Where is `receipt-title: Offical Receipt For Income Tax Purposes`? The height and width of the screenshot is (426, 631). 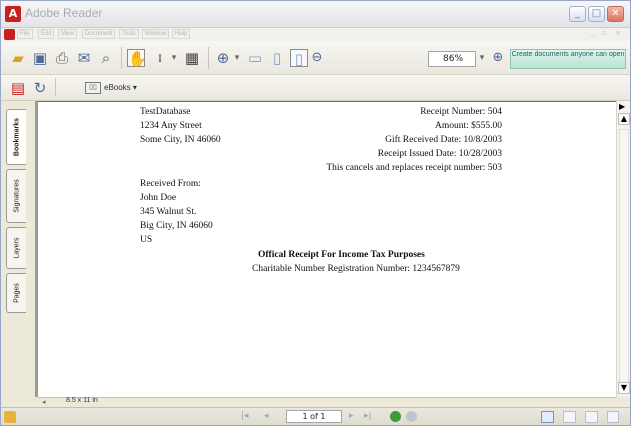
receipt-title: Offical Receipt For Income Tax Purposes is located at coordinates (341, 255).